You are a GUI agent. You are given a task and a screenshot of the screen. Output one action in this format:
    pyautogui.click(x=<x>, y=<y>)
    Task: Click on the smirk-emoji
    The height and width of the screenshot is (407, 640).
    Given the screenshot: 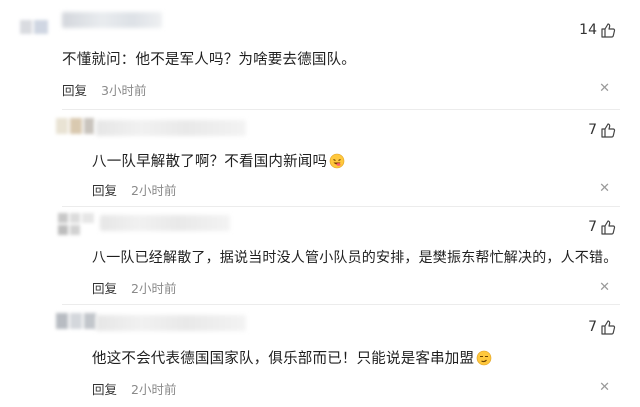 What is the action you would take?
    pyautogui.click(x=484, y=360)
    